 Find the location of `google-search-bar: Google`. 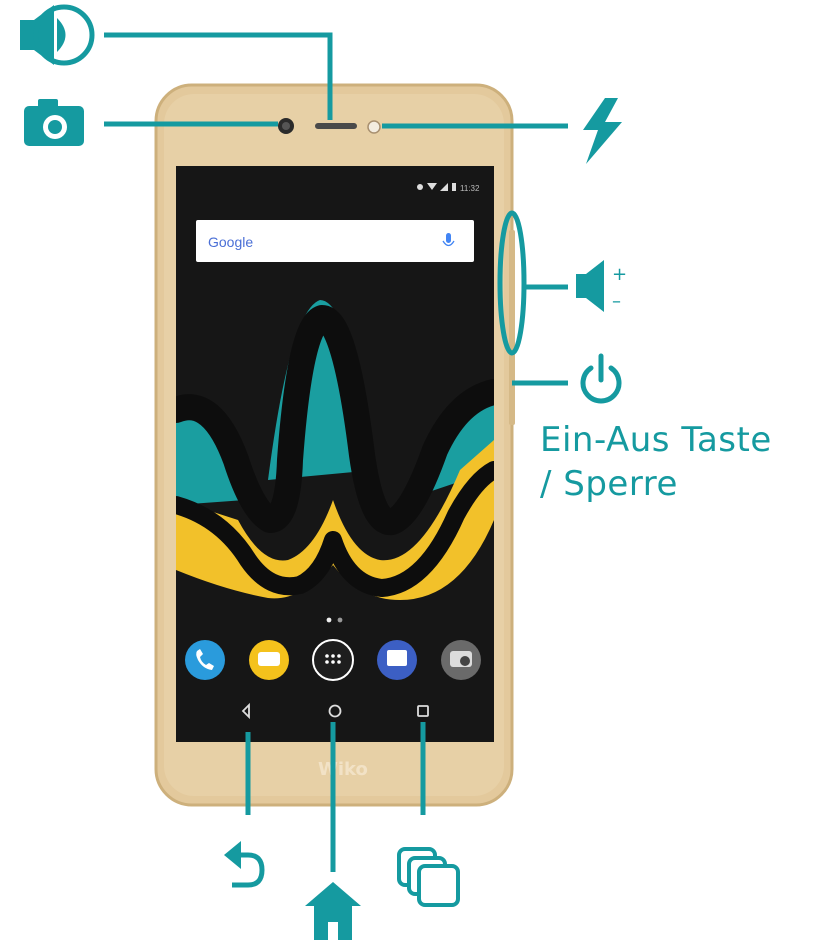

google-search-bar: Google is located at coordinates (335, 241).